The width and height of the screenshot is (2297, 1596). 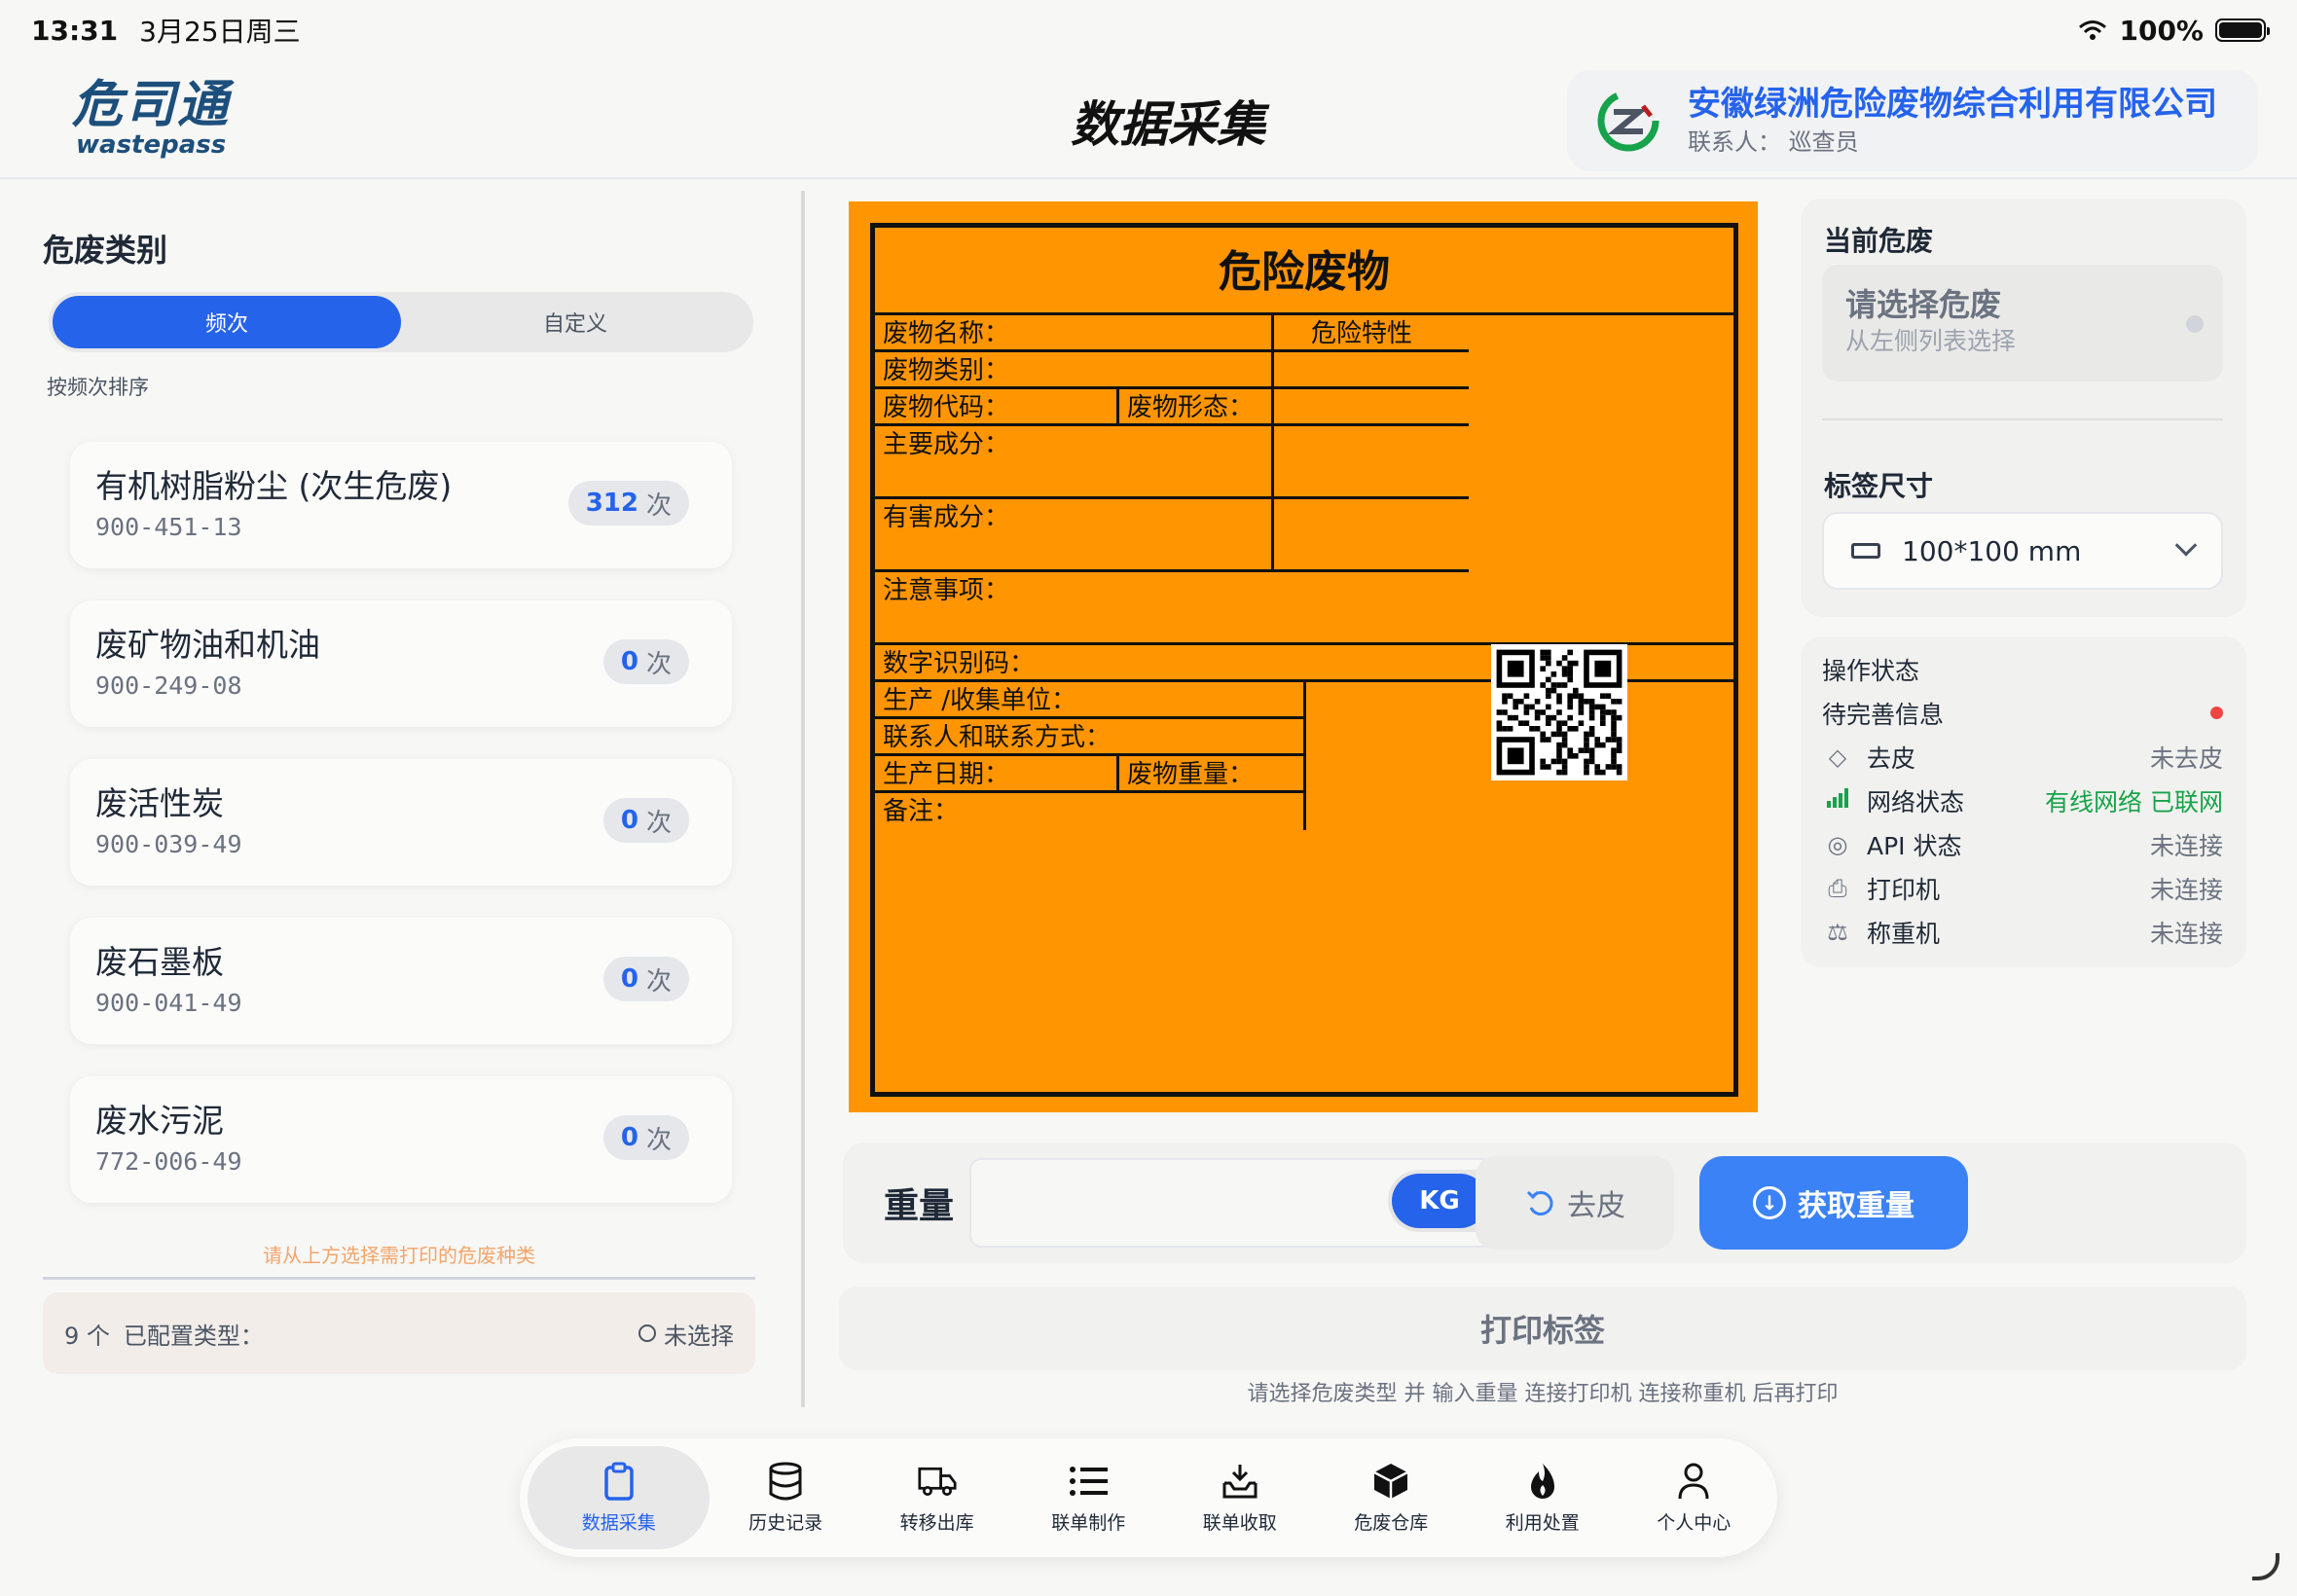 I want to click on waste-item: 废活性炭 900-039-49 0次, so click(x=401, y=822).